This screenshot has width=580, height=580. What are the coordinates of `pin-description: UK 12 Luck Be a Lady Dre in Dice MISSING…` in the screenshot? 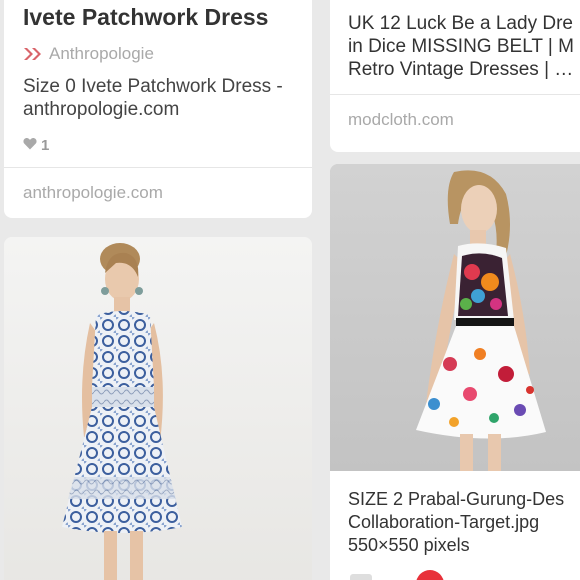 It's located at (464, 46).